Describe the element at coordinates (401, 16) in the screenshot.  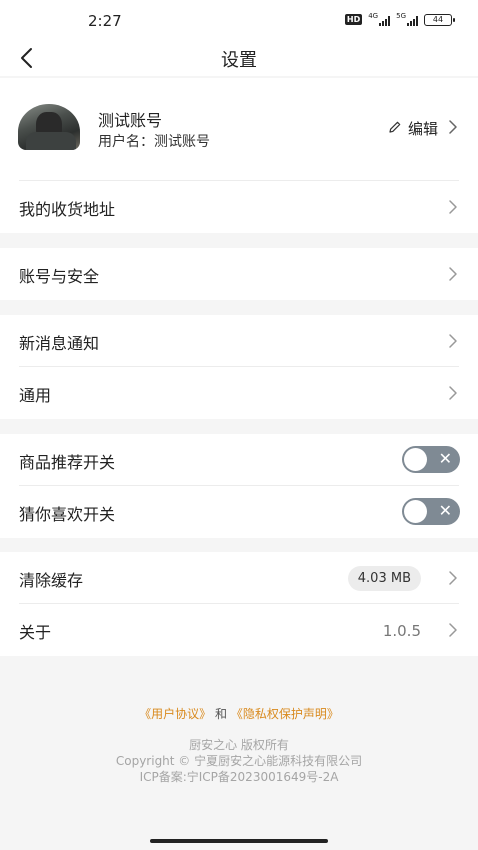
I see `network-type-2: 5G` at that location.